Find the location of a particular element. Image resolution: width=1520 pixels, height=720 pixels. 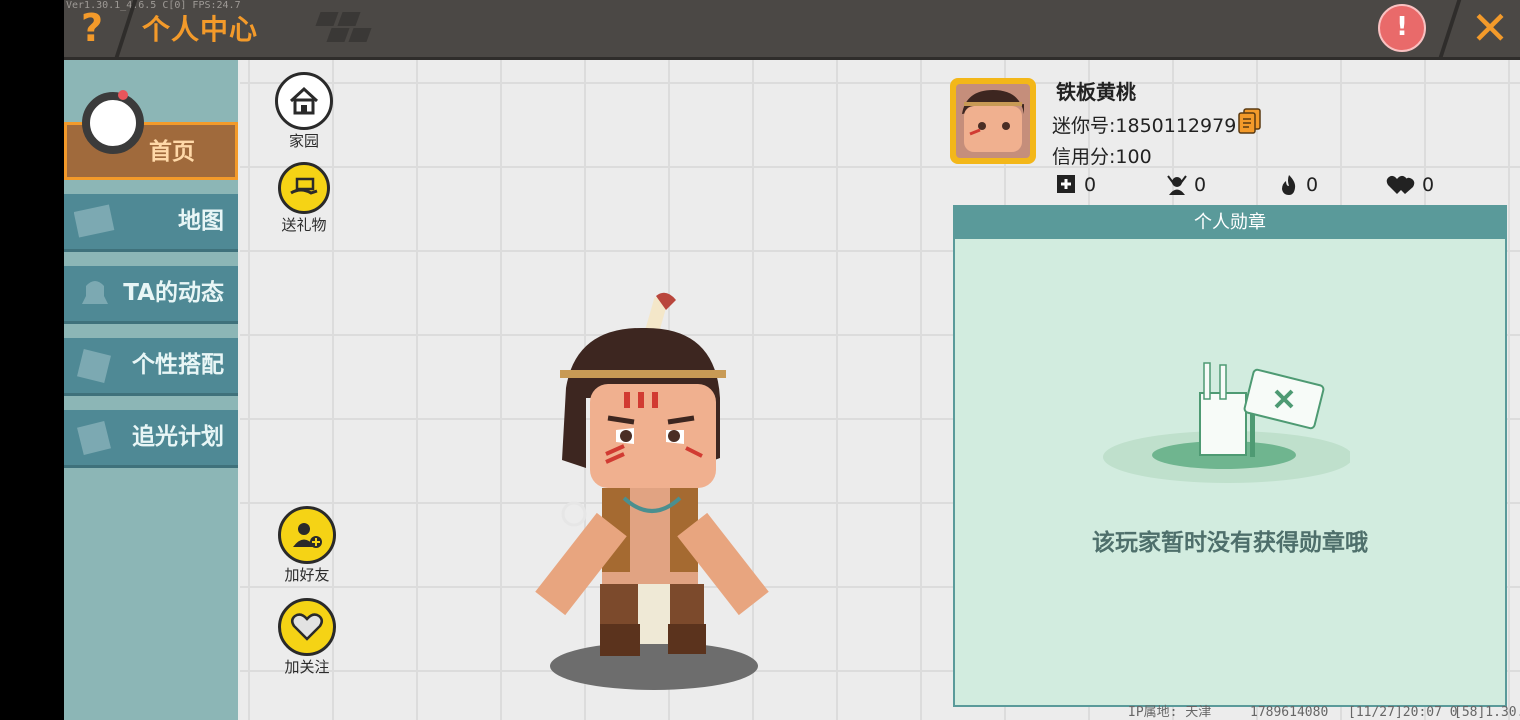

stat-fans: 0 is located at coordinates (1186, 185).